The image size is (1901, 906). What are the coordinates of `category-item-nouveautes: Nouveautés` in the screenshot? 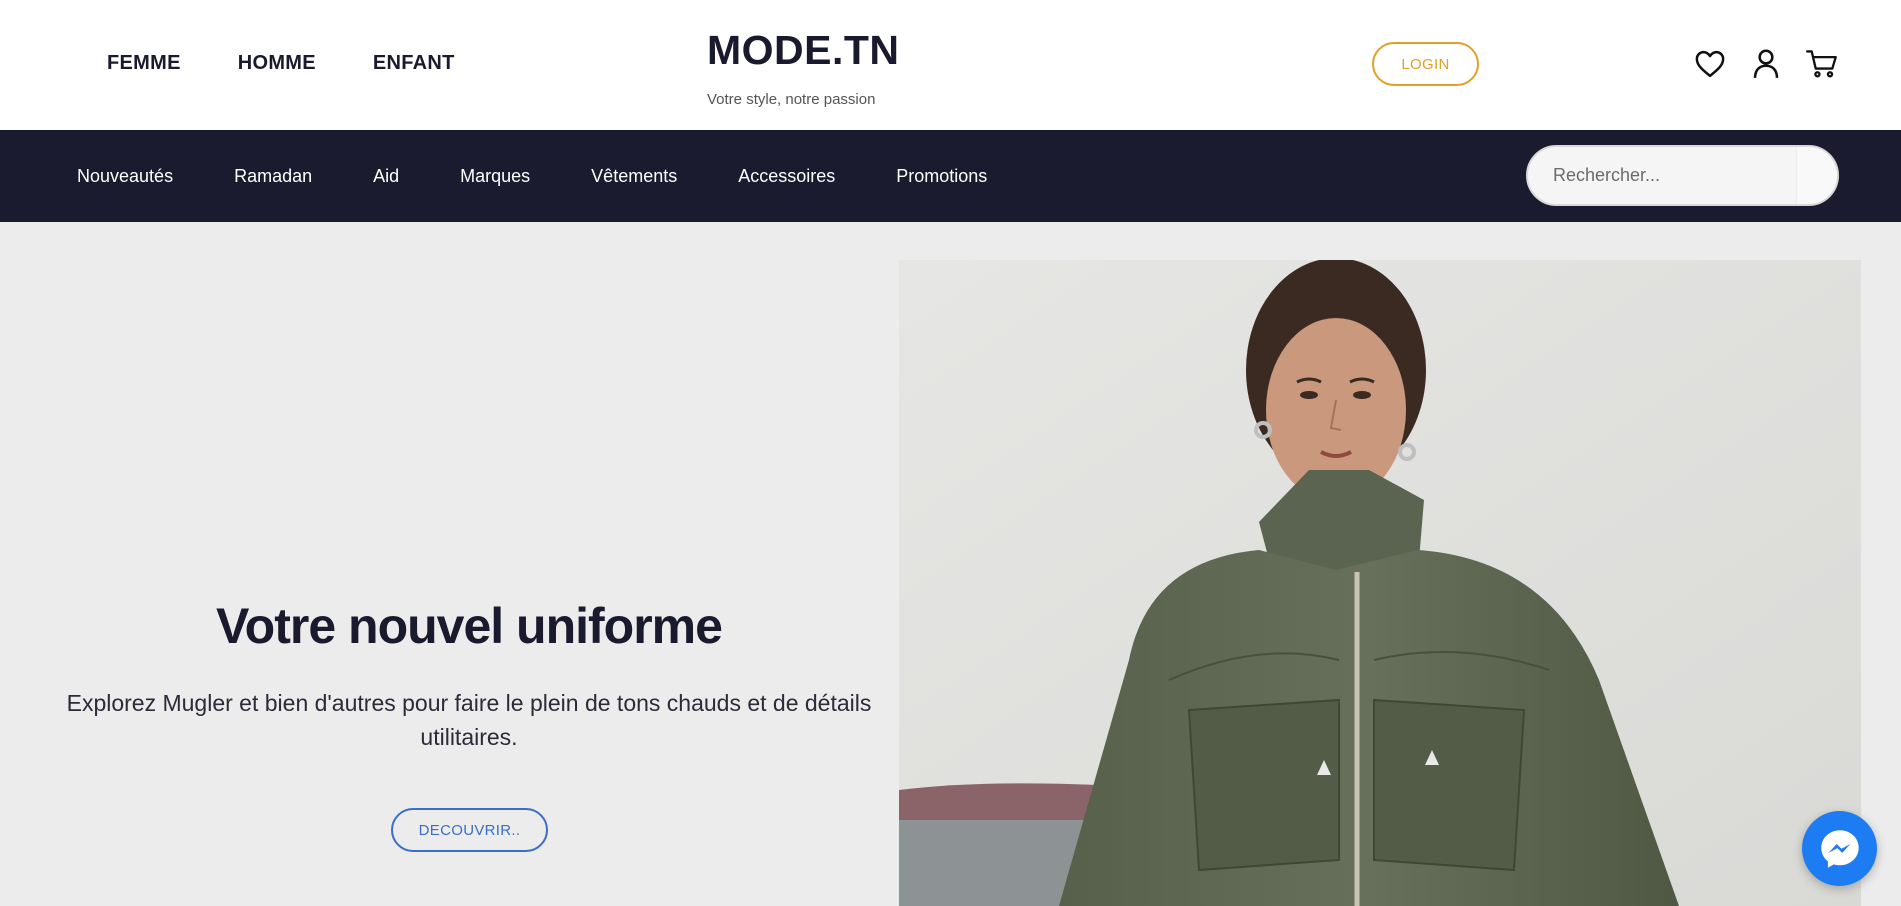 It's located at (125, 176).